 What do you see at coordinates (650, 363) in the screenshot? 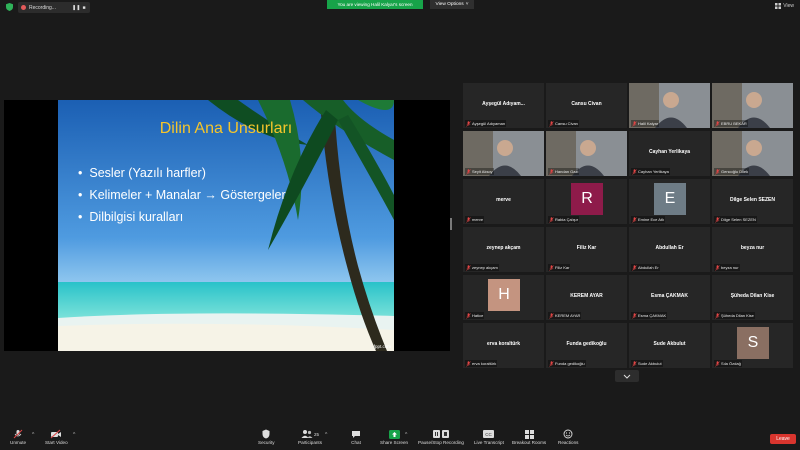
I see `participant-name: Sude Akbulut` at bounding box center [650, 363].